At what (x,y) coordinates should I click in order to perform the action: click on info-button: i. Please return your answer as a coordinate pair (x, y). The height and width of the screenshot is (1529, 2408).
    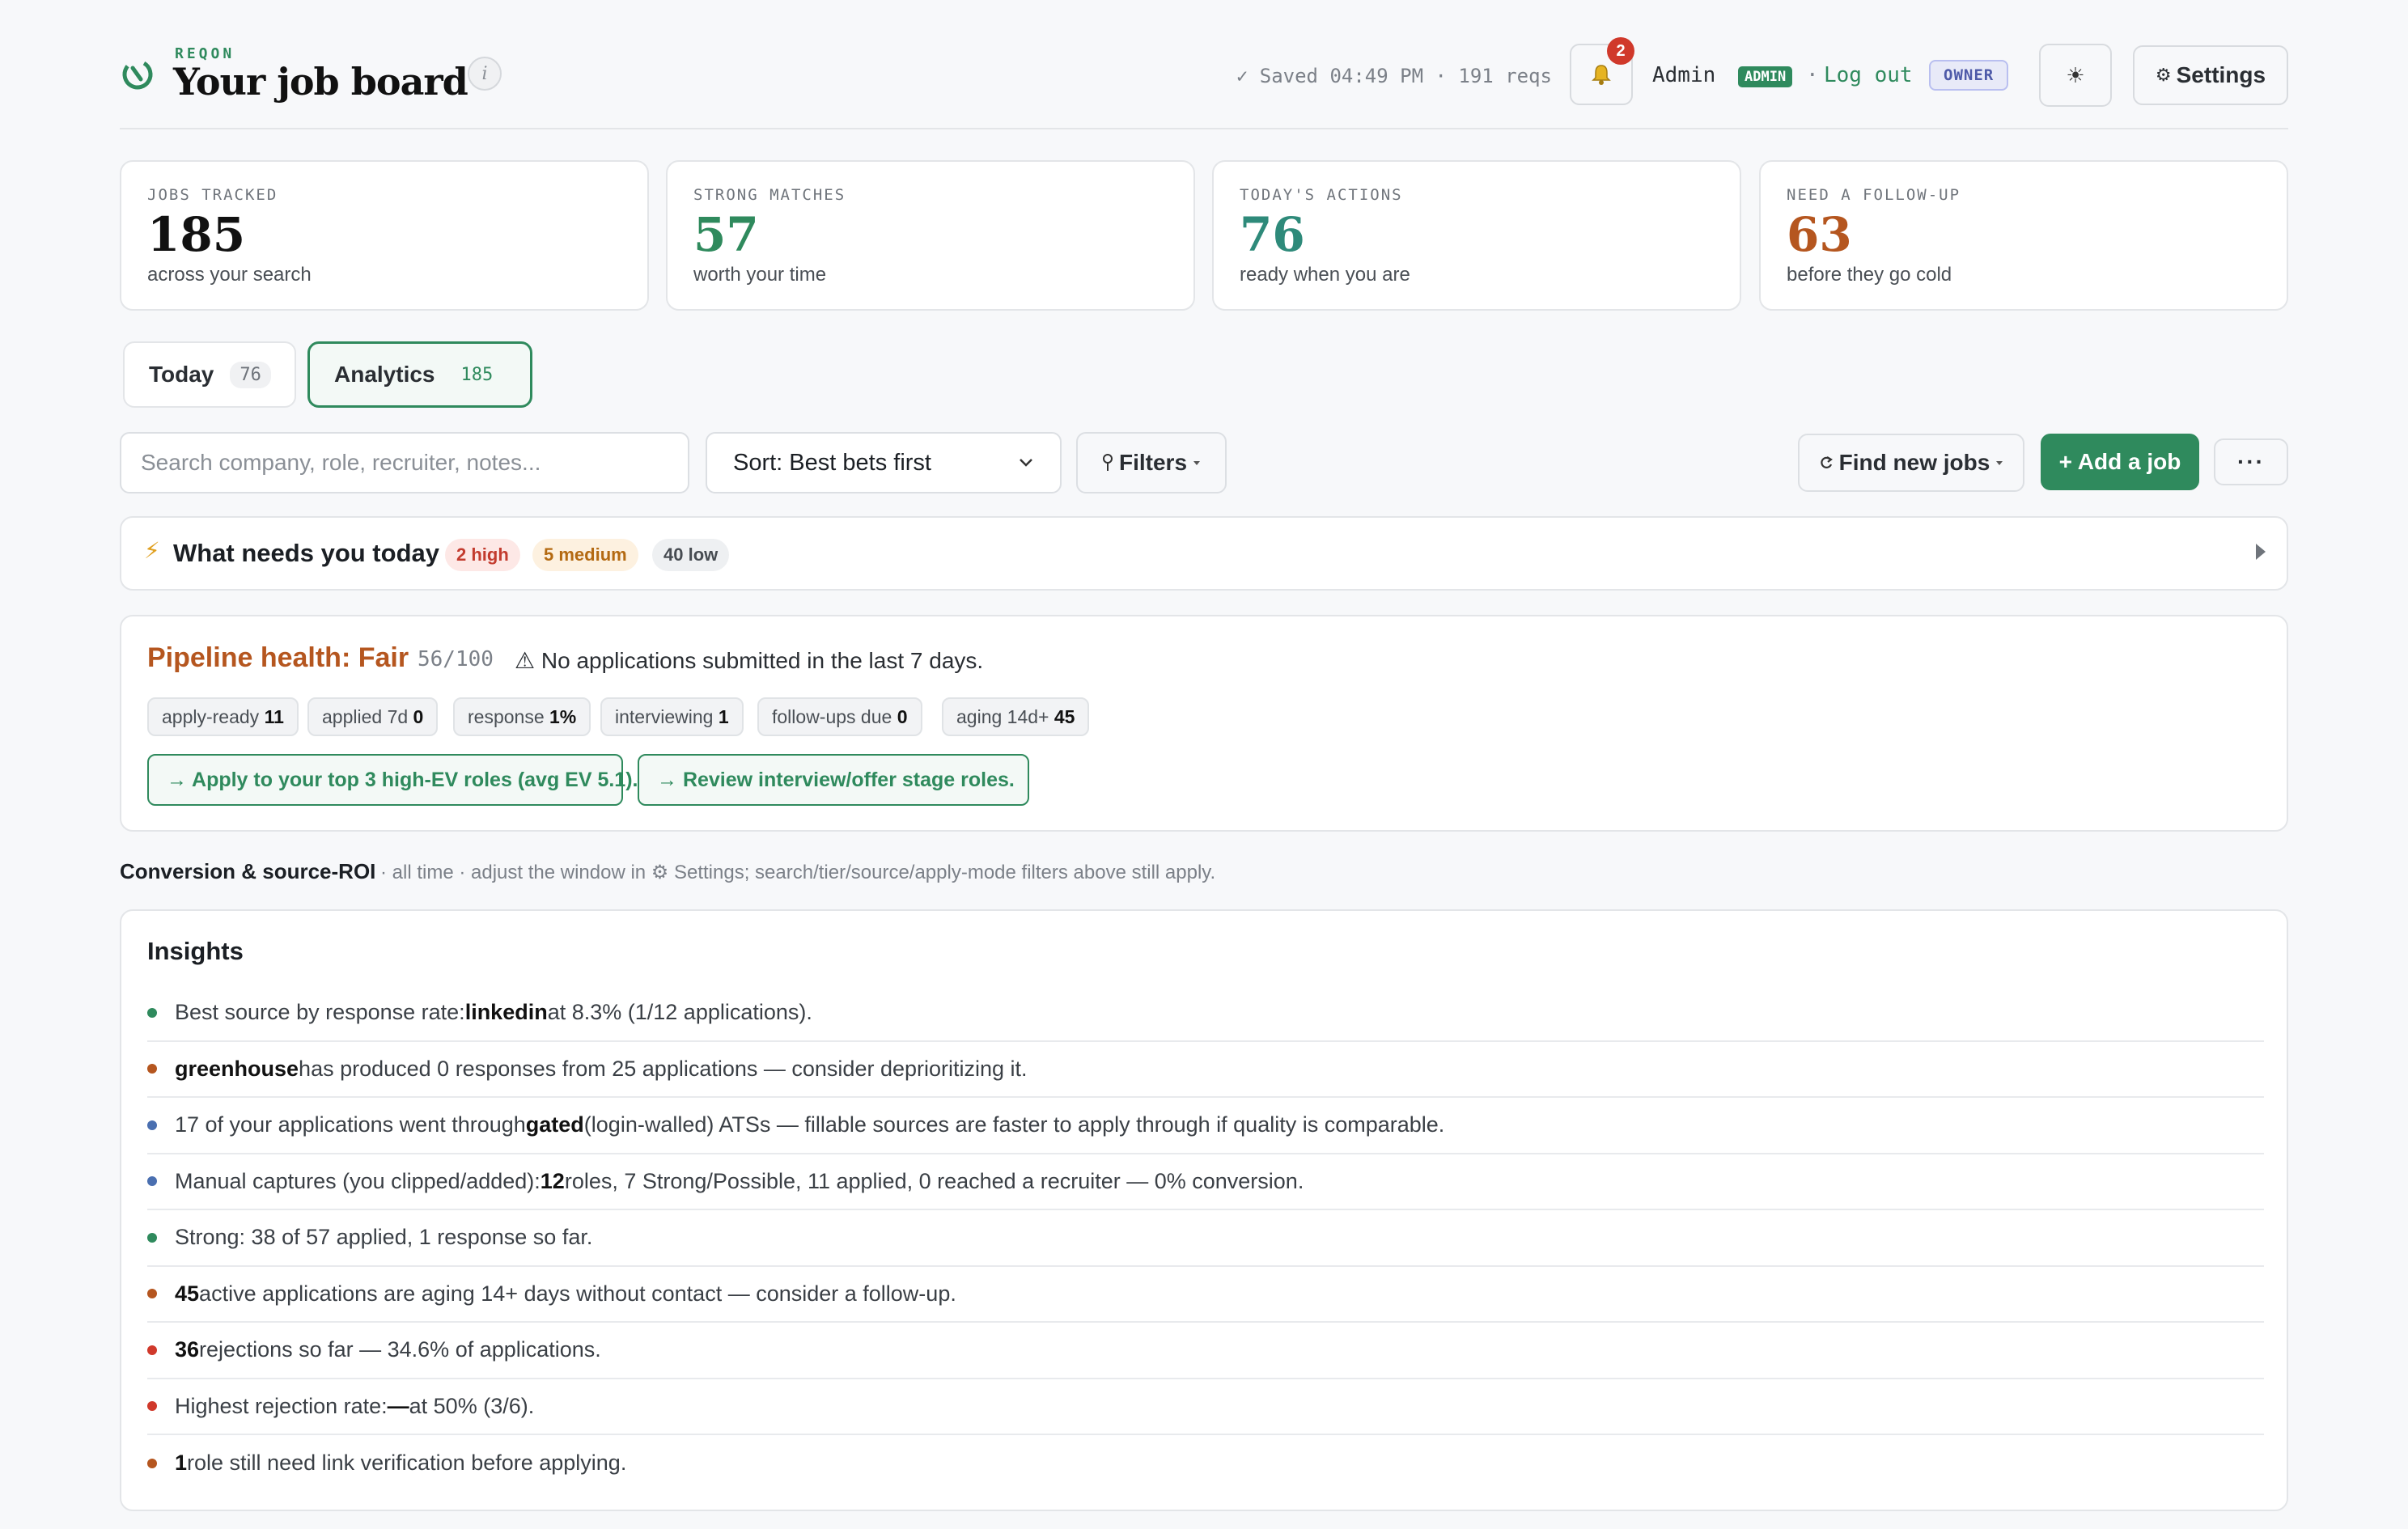
    Looking at the image, I should click on (485, 74).